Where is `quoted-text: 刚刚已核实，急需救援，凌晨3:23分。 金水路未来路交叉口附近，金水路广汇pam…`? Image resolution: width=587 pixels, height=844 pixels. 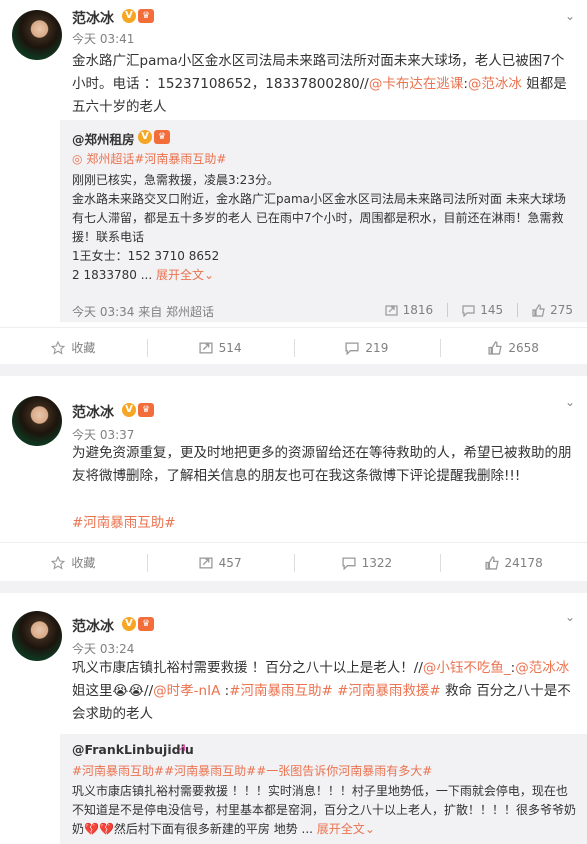 quoted-text: 刚刚已核实，急需救援，凌晨3:23分。 金水路未来路交叉口附近，金水路广汇pam… is located at coordinates (319, 227).